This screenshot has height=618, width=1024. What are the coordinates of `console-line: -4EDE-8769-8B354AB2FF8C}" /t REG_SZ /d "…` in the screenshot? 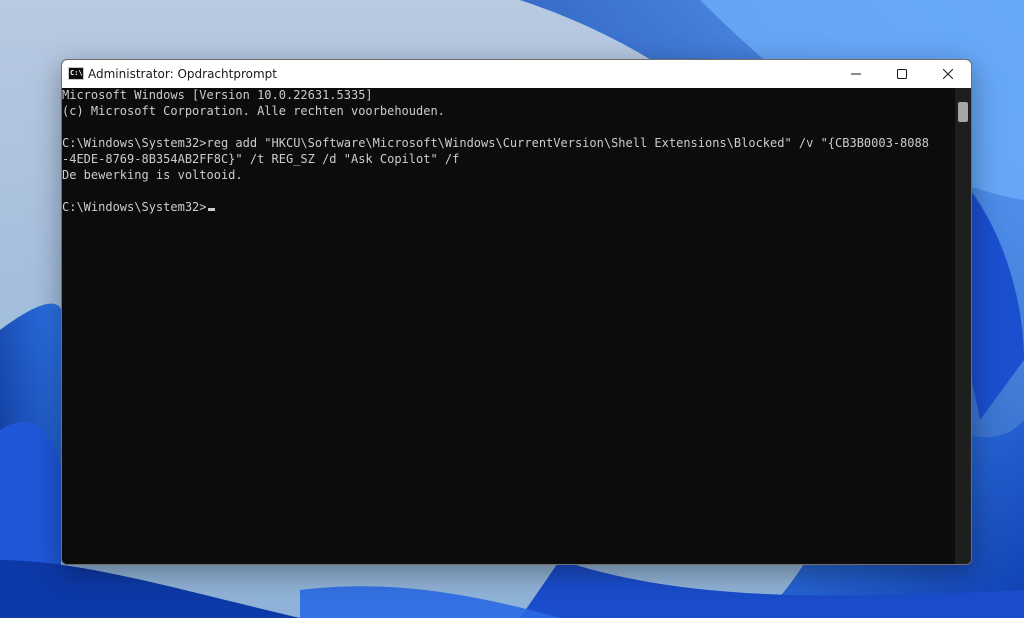 It's located at (261, 159).